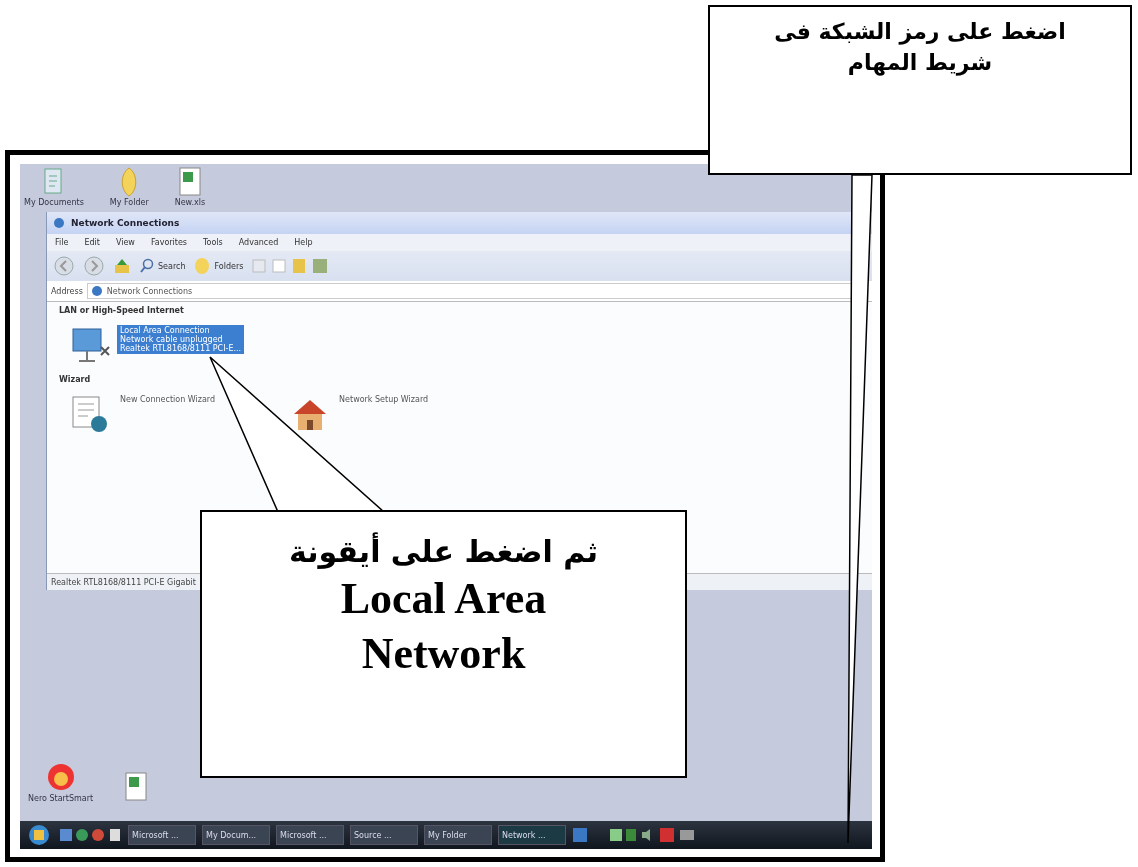  What do you see at coordinates (129, 202) in the screenshot?
I see `desktop-icon-label: My Folder` at bounding box center [129, 202].